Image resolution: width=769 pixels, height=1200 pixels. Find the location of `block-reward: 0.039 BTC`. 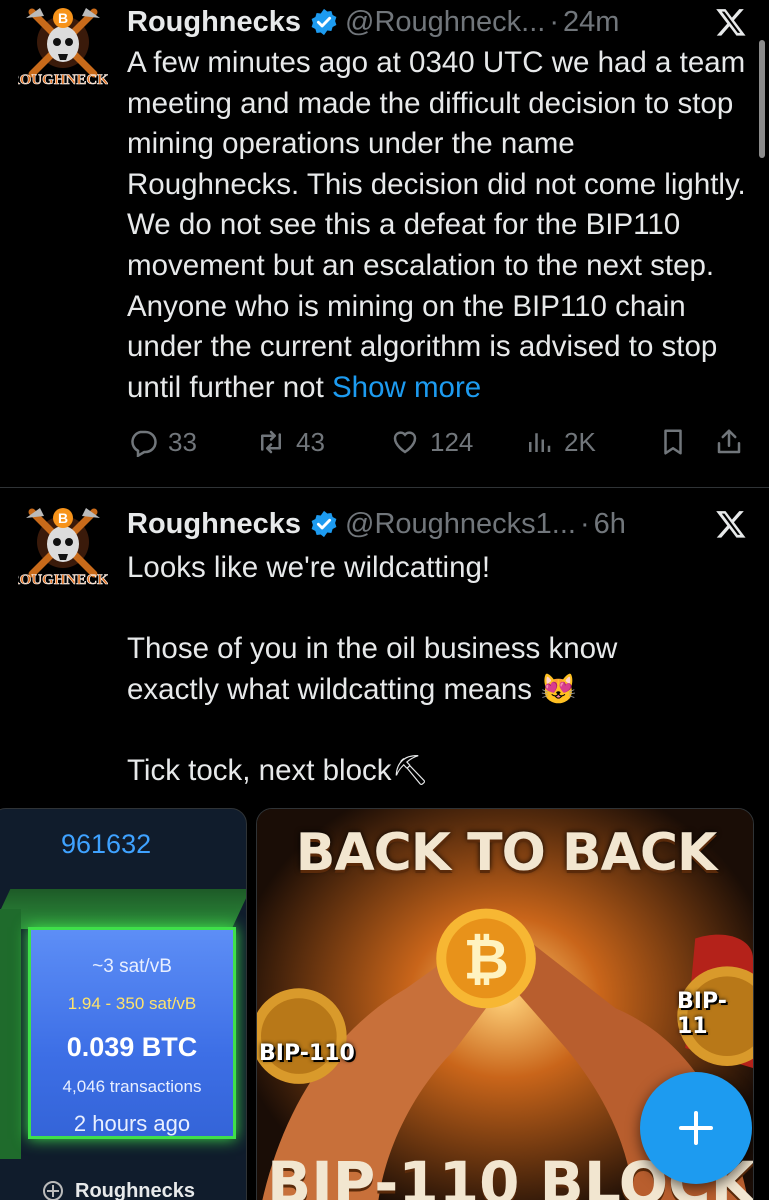

block-reward: 0.039 BTC is located at coordinates (132, 1047).